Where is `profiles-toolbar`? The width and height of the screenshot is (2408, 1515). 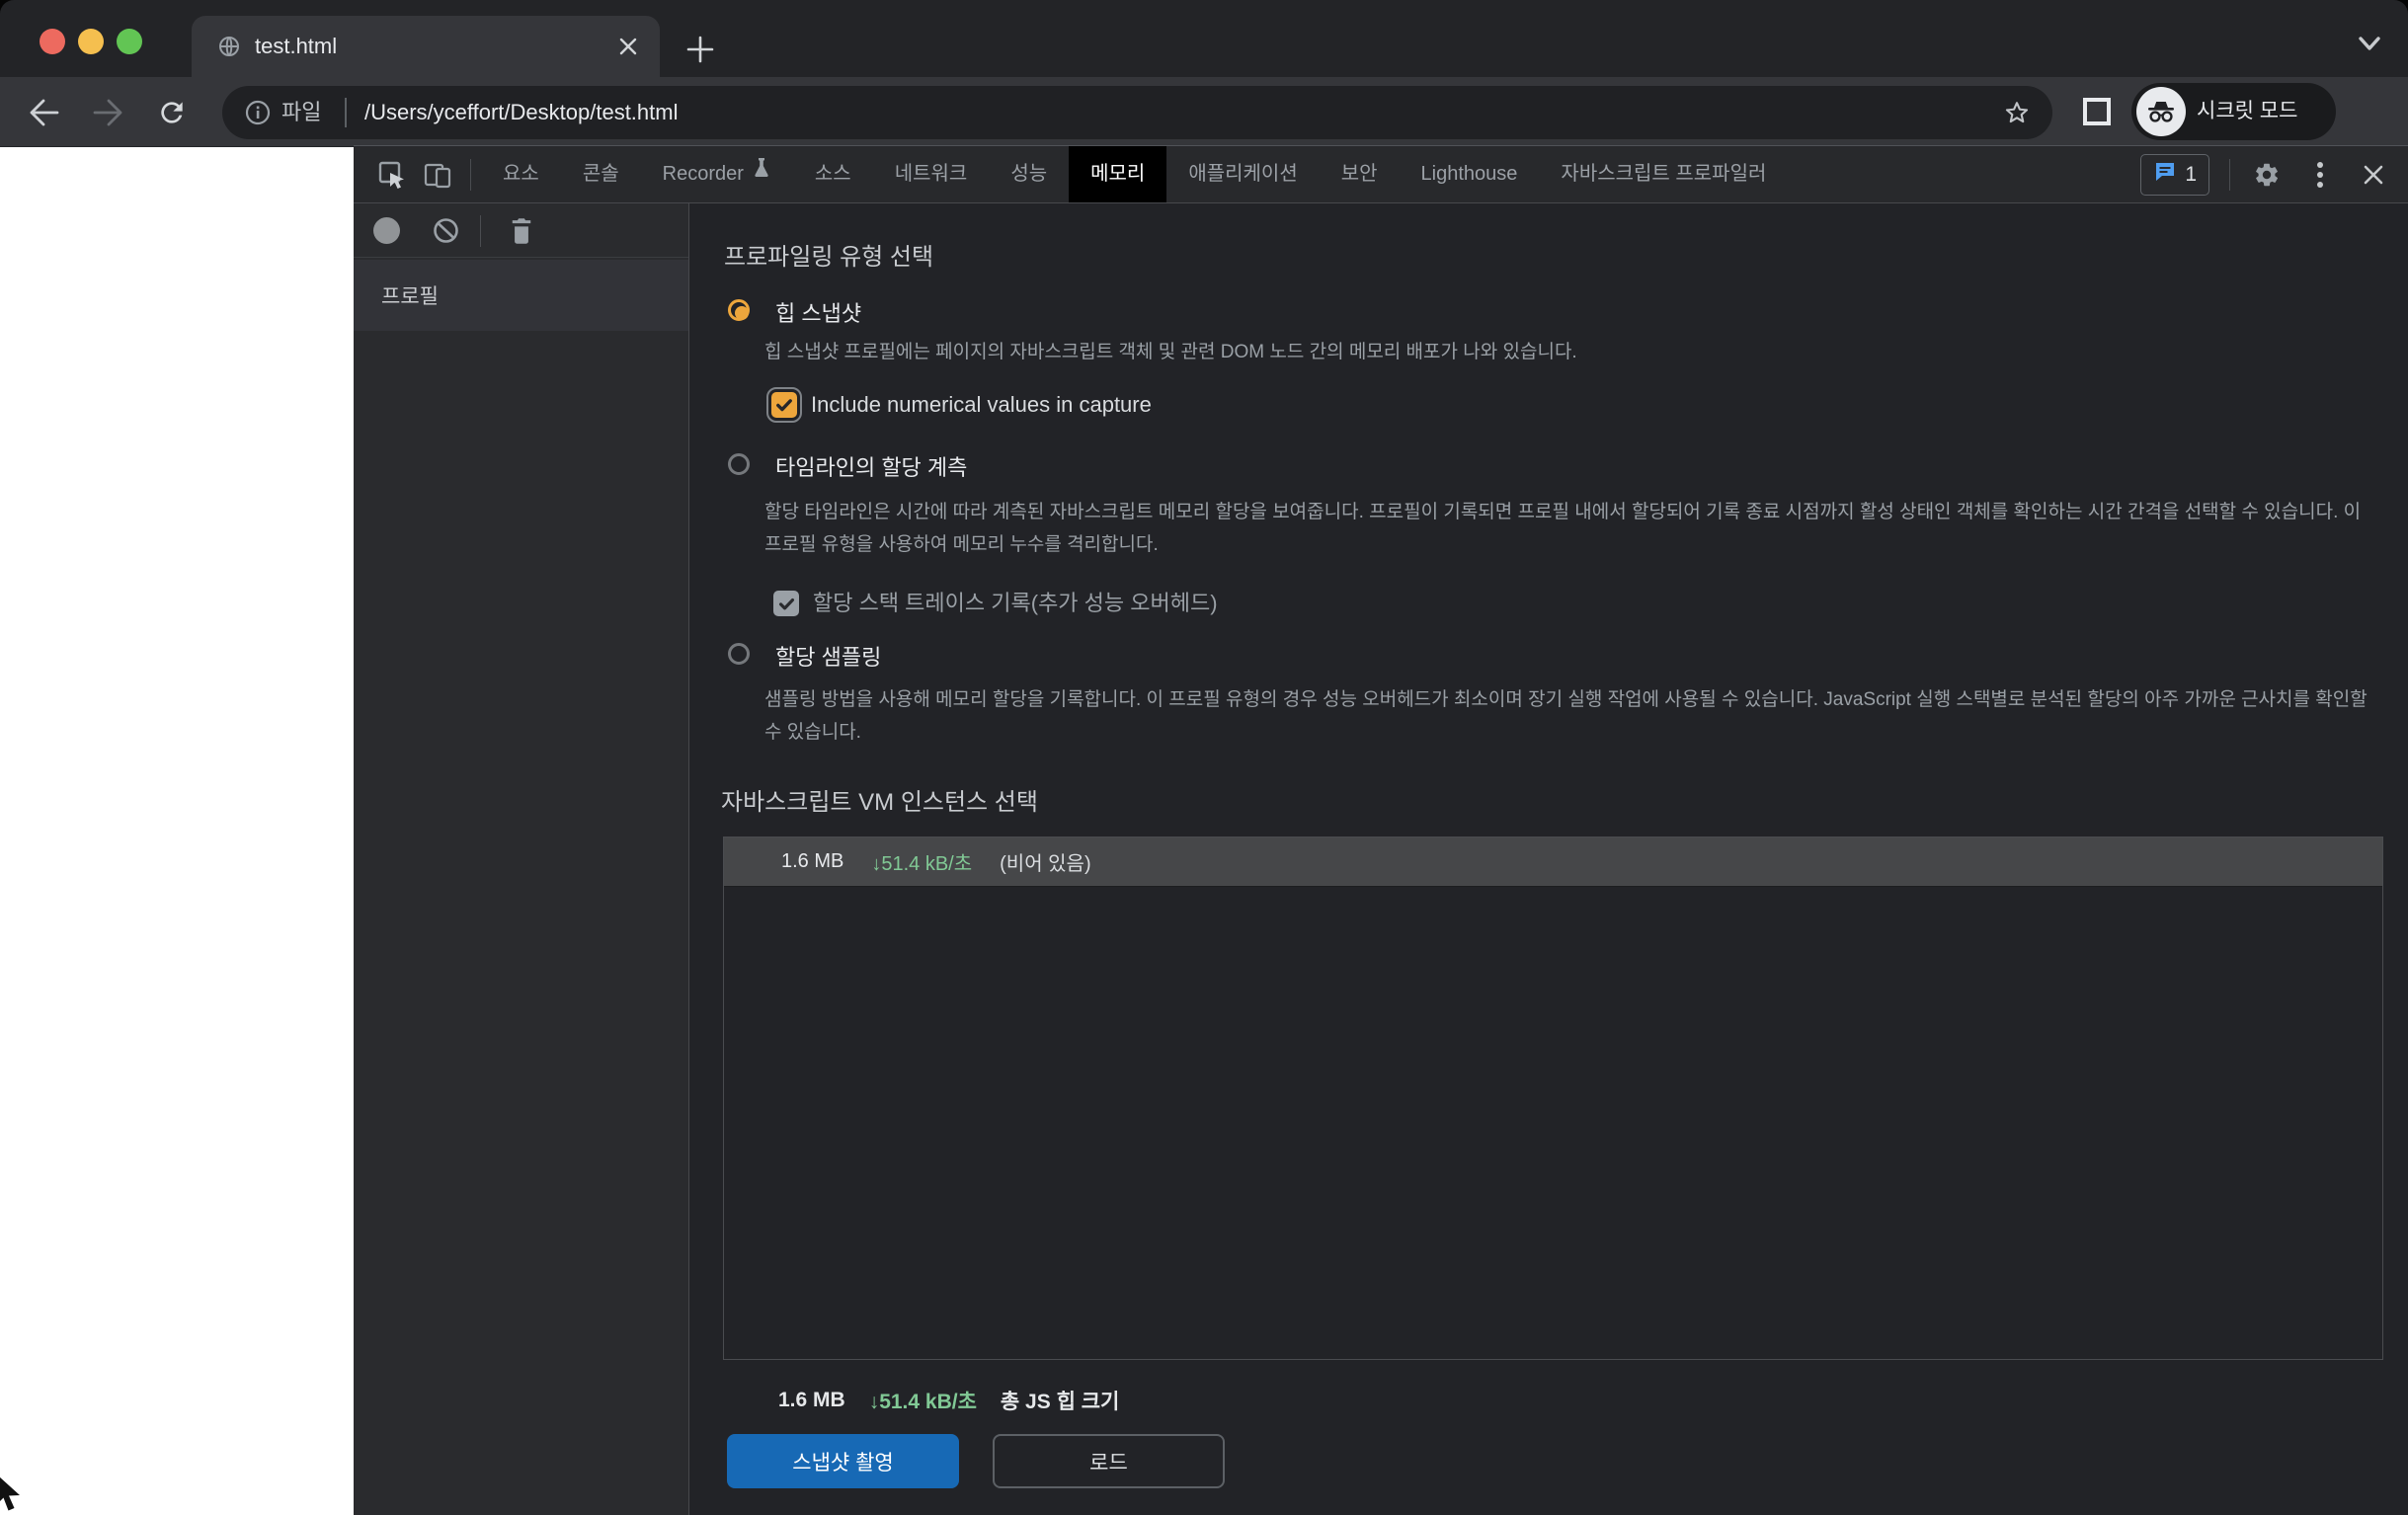
profiles-toolbar is located at coordinates (521, 231).